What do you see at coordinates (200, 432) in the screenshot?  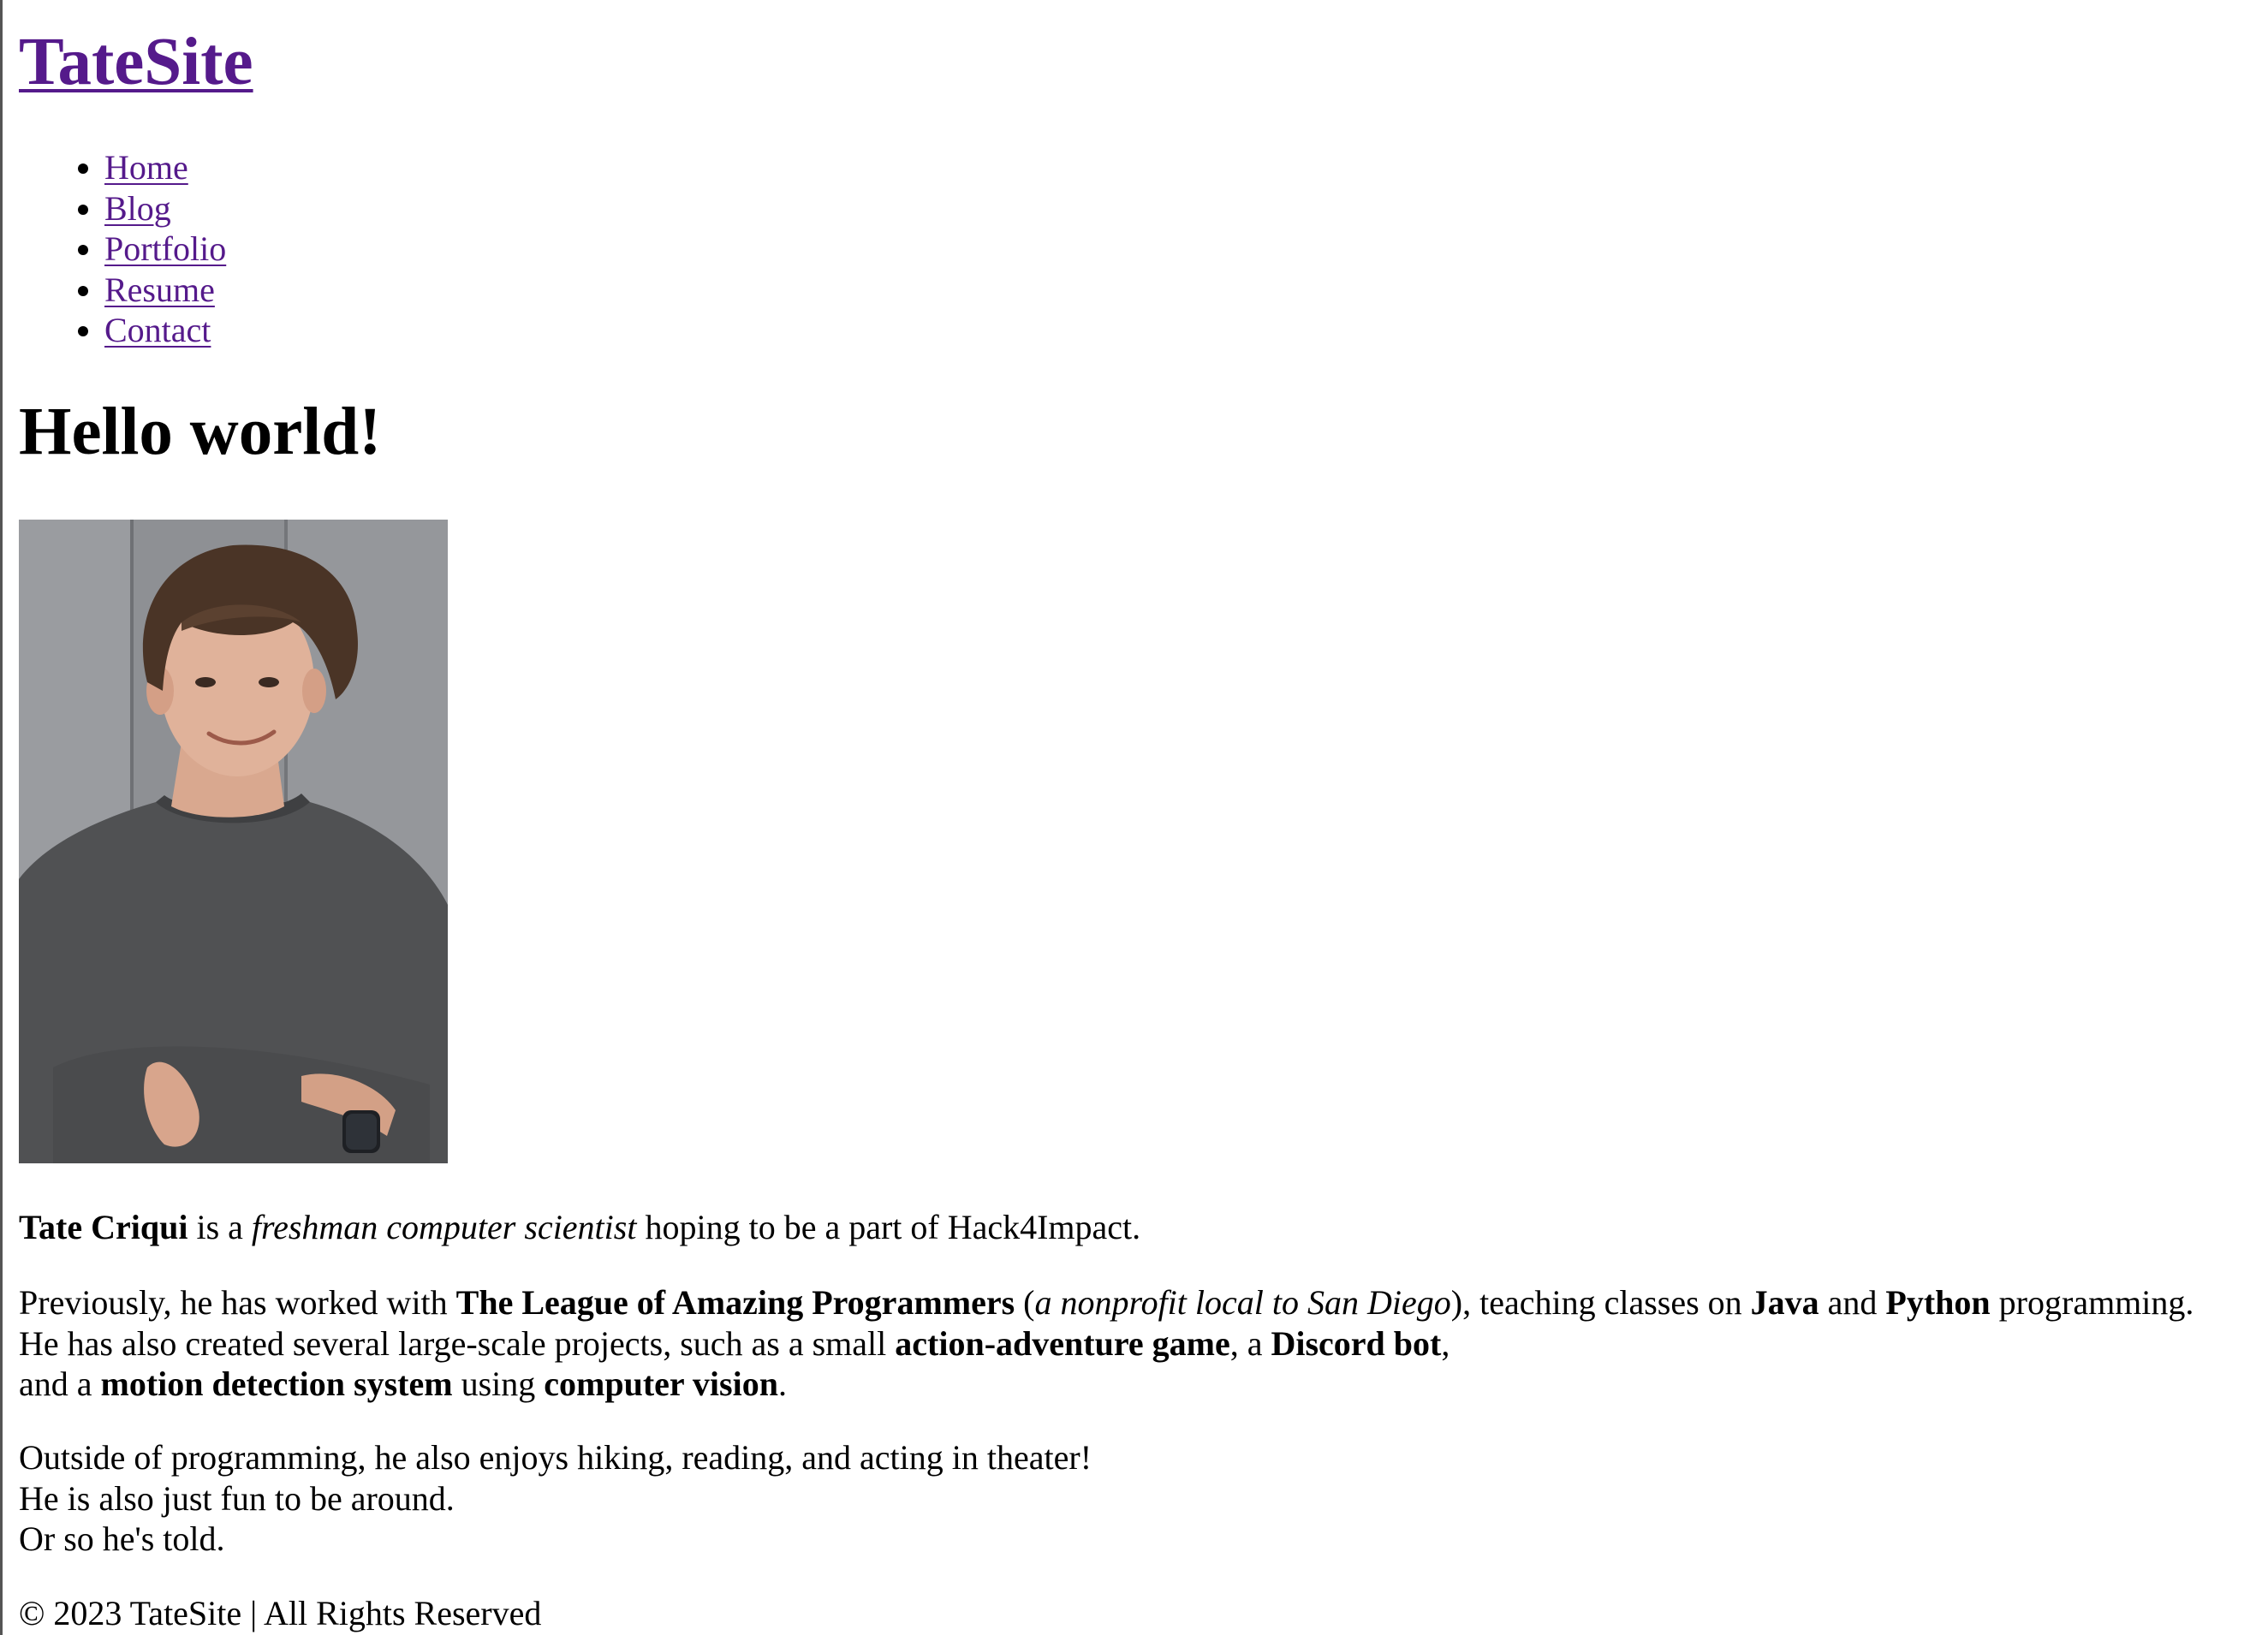 I see `page-heading: Hello world!` at bounding box center [200, 432].